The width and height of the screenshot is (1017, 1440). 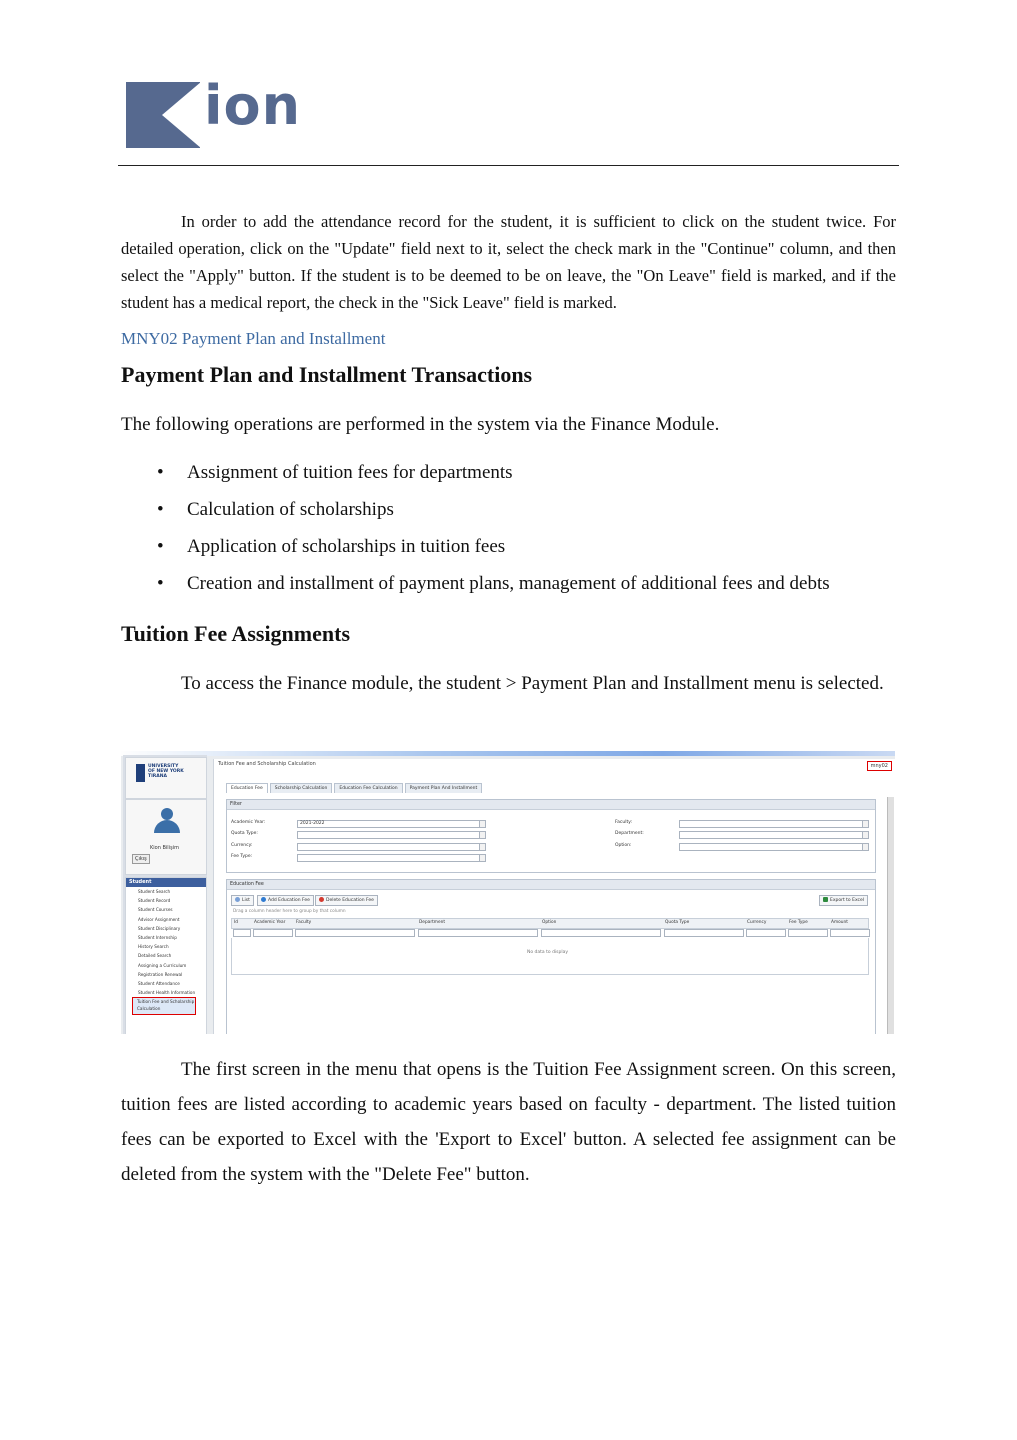 I want to click on menu-item: Detailed Search, so click(x=166, y=955).